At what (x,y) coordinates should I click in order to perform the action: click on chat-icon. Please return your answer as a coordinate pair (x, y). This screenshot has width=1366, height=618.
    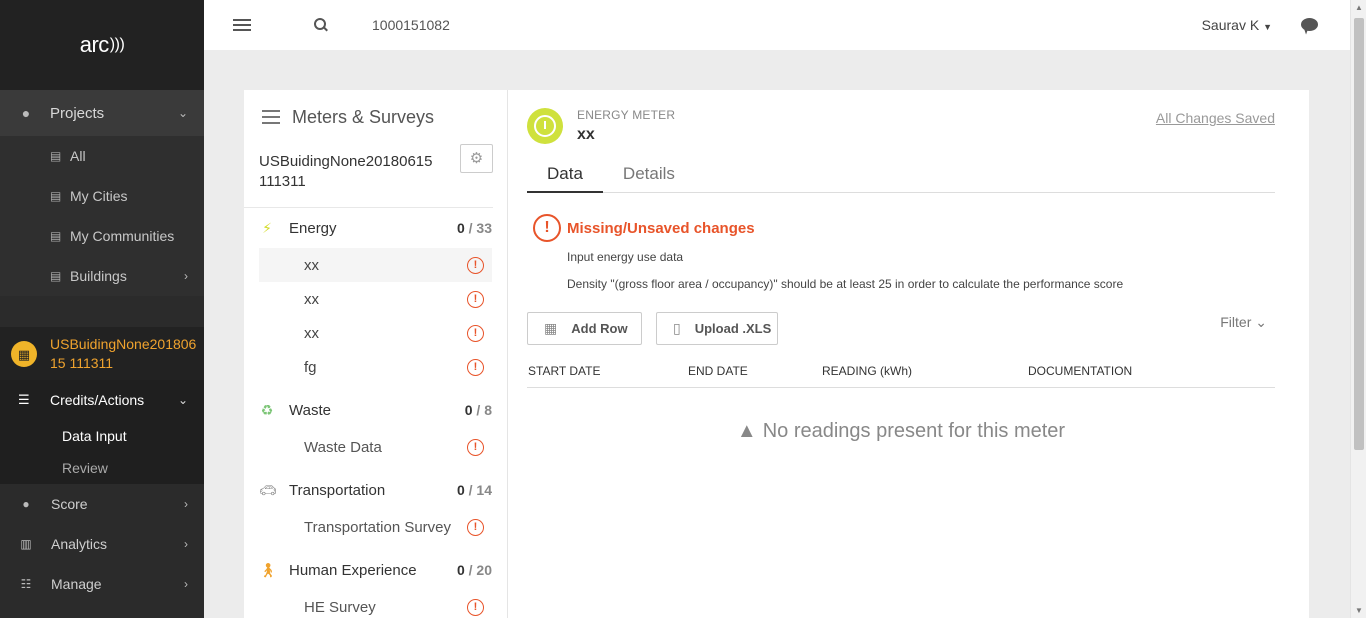
    Looking at the image, I should click on (1309, 24).